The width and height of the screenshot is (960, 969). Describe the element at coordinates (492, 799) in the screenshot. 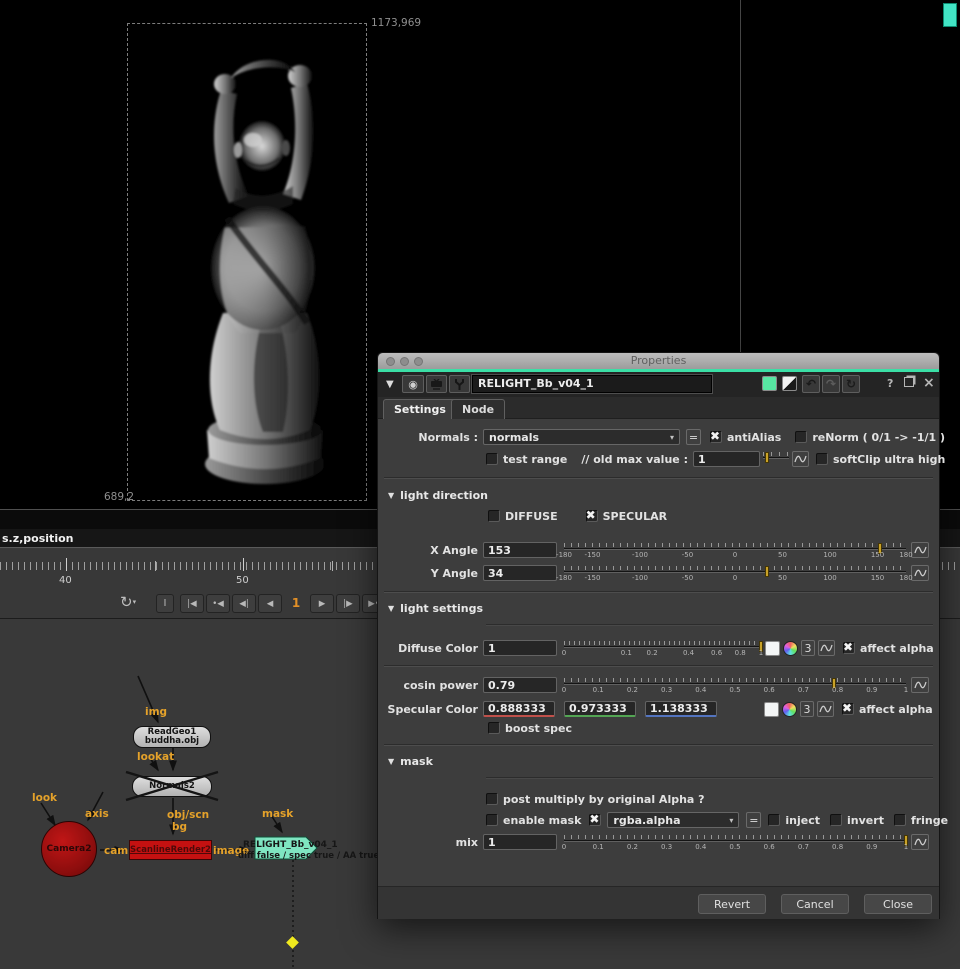

I see `post-multiply-checkbox` at that location.